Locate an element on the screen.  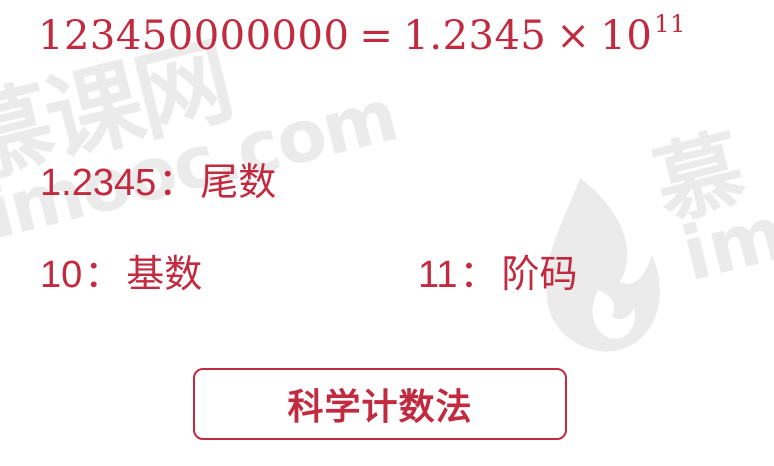
equals-sign: = is located at coordinates (376, 36).